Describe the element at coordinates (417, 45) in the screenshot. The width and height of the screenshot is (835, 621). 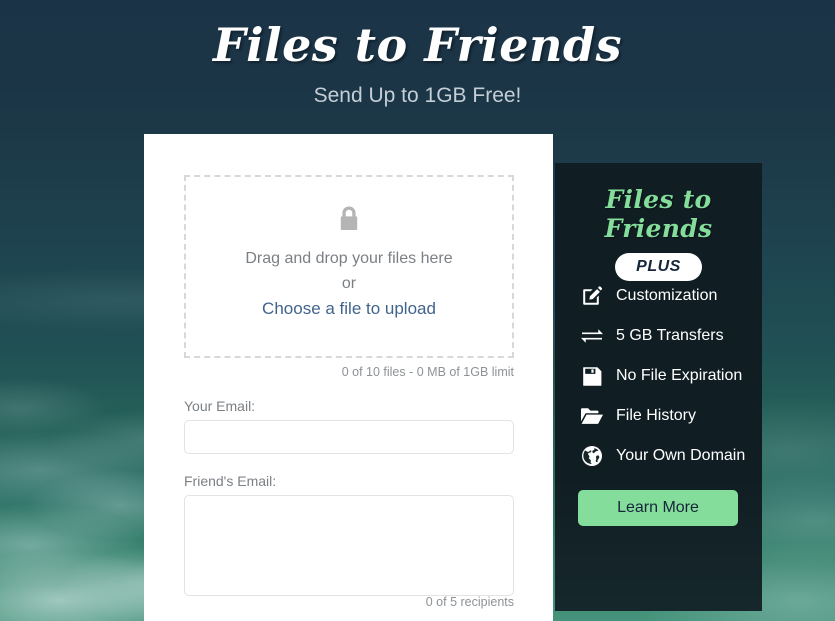
I see `page-title: Files to Friends` at that location.